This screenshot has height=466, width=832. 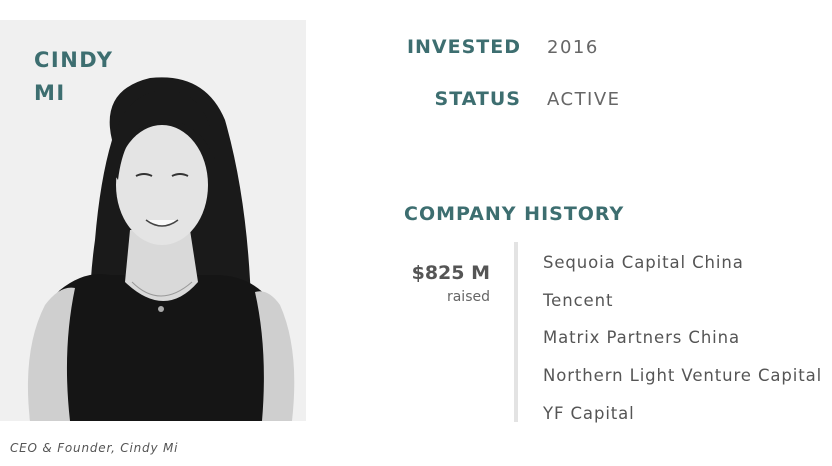 What do you see at coordinates (74, 60) in the screenshot?
I see `person-name-first: CINDY` at bounding box center [74, 60].